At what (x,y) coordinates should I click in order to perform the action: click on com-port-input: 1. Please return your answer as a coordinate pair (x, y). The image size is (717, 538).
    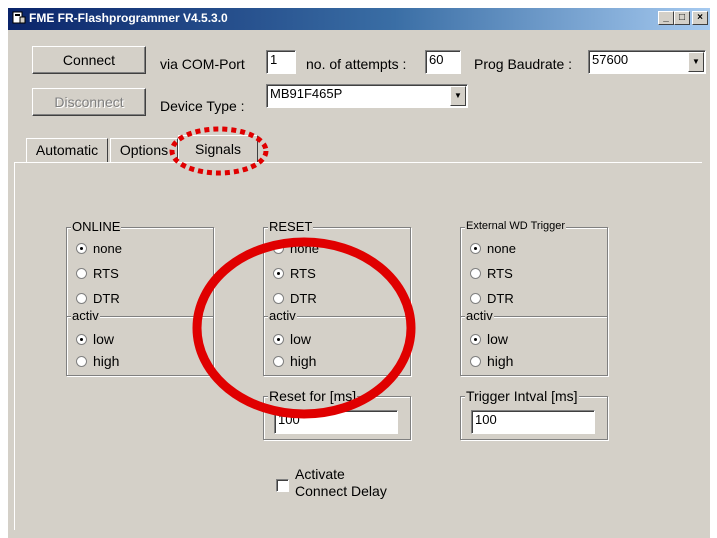
    Looking at the image, I should click on (281, 62).